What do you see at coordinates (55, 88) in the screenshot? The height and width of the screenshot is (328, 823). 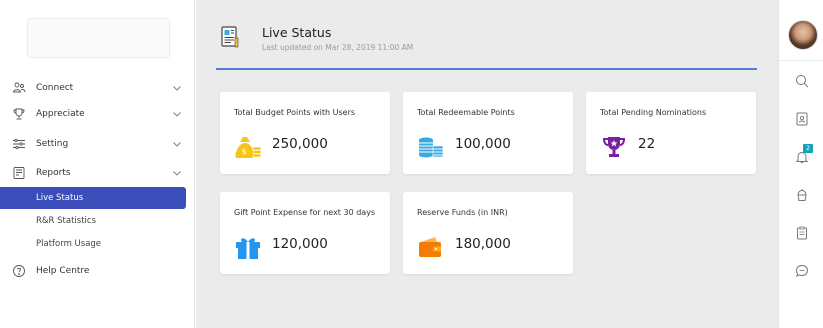 I see `sidebar-item-label: Connect` at bounding box center [55, 88].